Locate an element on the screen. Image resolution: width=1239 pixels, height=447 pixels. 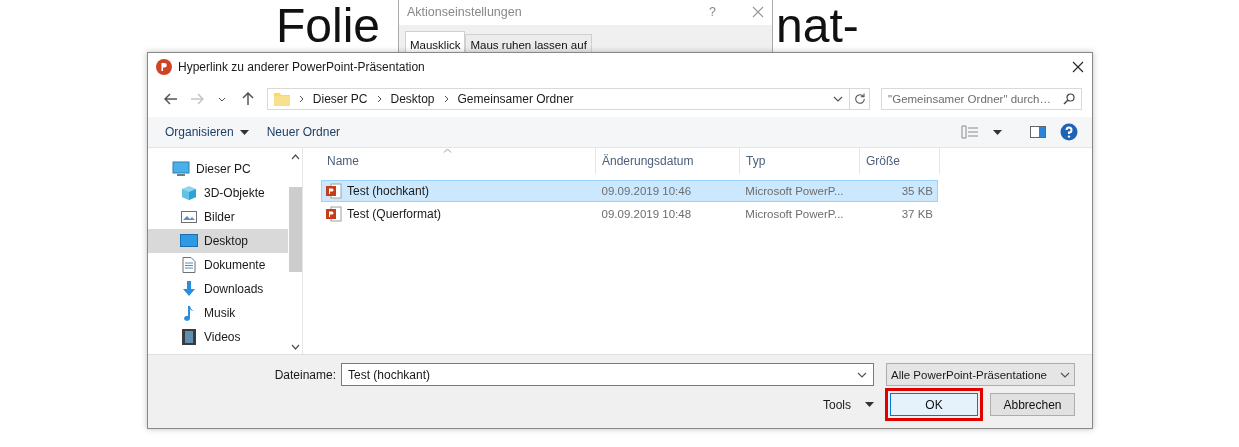
tools-menu: Tools is located at coordinates (848, 404).